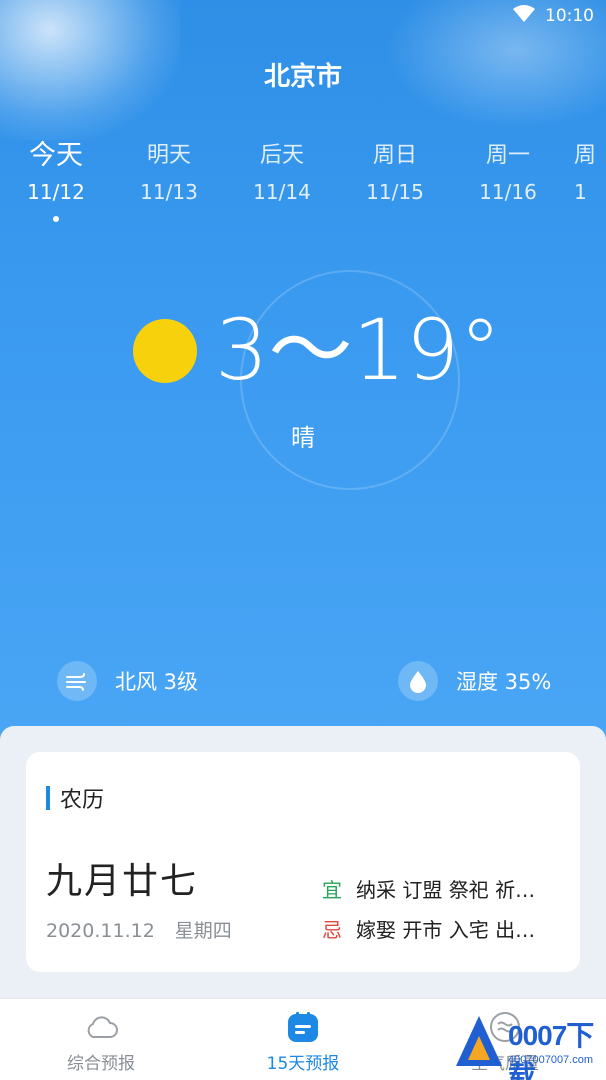 The width and height of the screenshot is (606, 1080). Describe the element at coordinates (332, 930) in the screenshot. I see `ji-label: 忌` at that location.